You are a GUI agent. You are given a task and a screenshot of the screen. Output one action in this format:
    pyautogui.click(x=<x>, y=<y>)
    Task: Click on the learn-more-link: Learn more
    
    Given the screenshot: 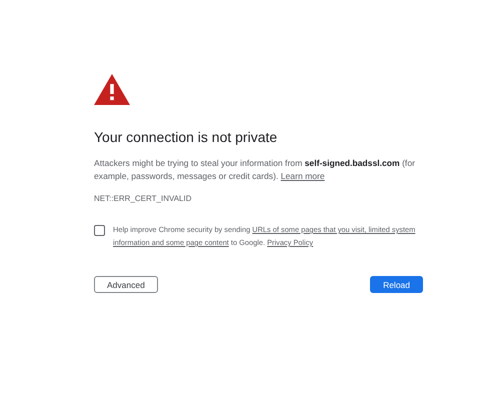 What is the action you would take?
    pyautogui.click(x=302, y=176)
    